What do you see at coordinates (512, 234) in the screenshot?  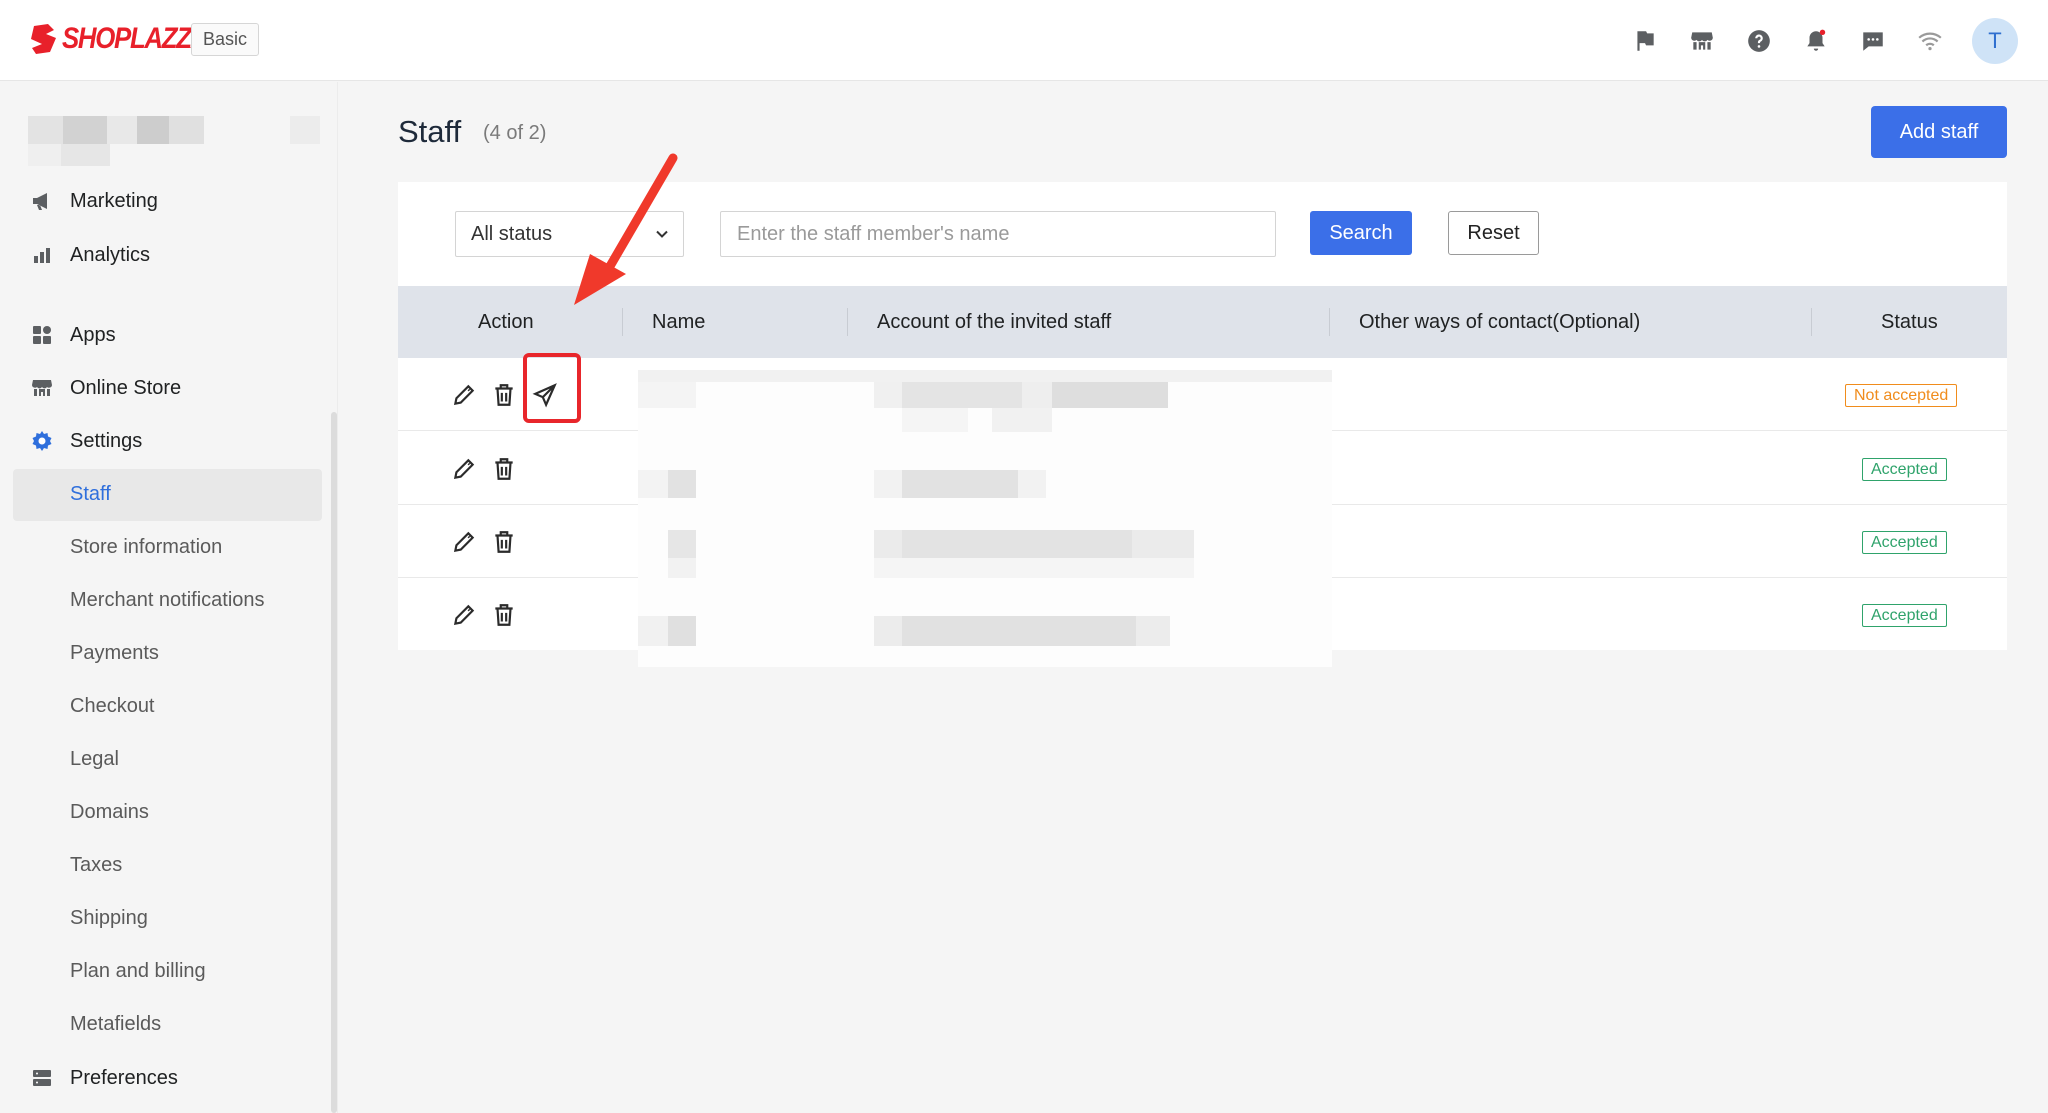 I see `status-filter-value: All status` at bounding box center [512, 234].